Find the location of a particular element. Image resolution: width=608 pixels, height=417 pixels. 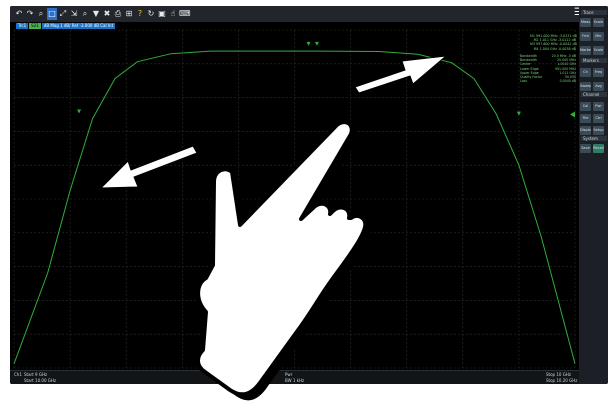

left-arrow is located at coordinates (148, 167).